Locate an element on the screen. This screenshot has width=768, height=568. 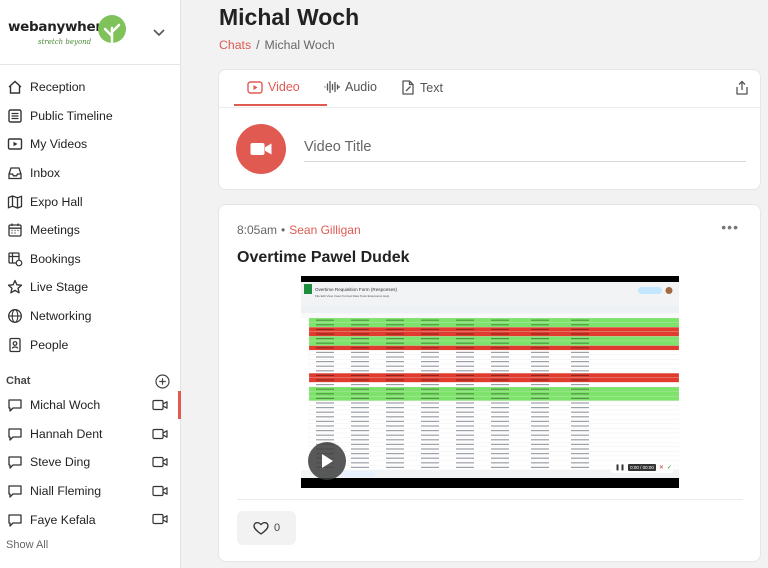
tab-audio: Audio is located at coordinates (350, 87).